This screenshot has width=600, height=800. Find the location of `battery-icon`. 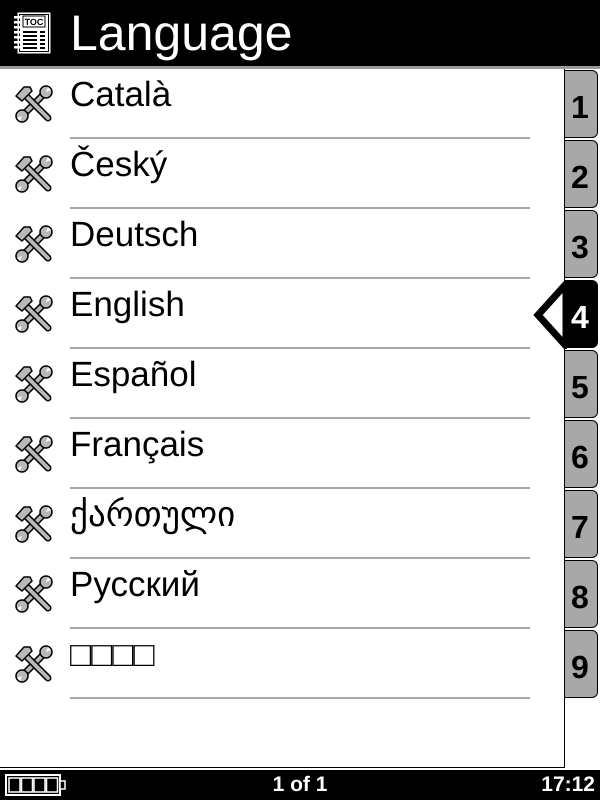

battery-icon is located at coordinates (36, 785).